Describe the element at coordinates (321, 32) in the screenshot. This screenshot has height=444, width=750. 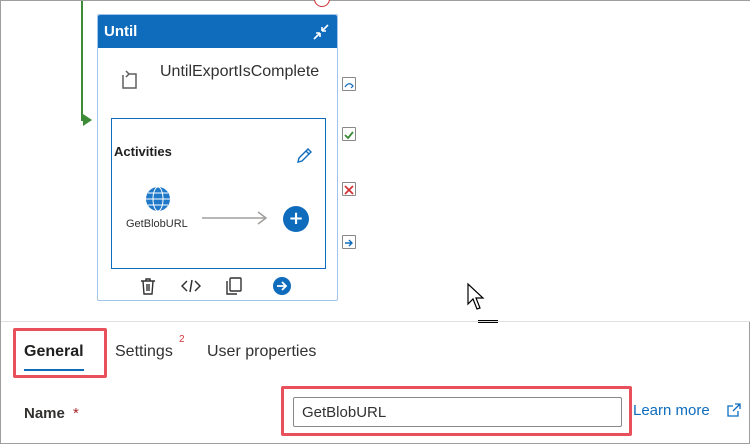
I see `collapse-icon` at that location.